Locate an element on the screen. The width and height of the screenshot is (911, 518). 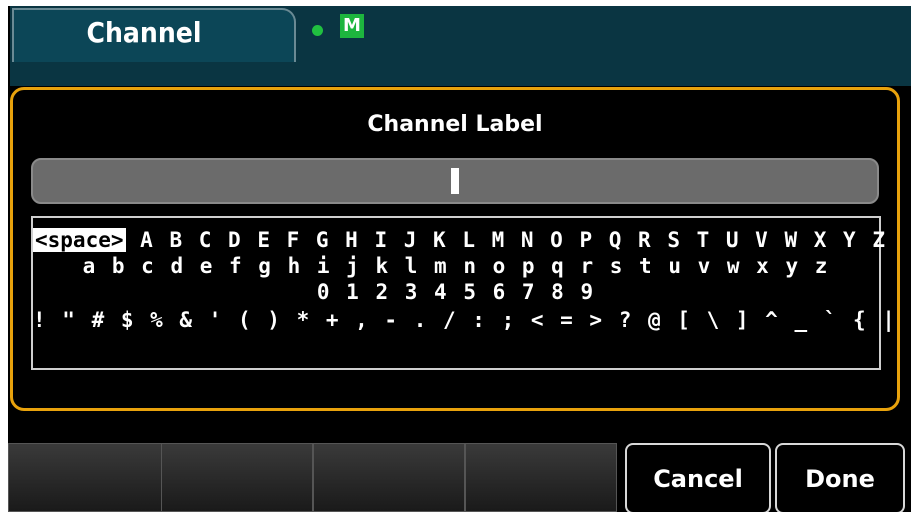
text-cursor is located at coordinates (455, 181).